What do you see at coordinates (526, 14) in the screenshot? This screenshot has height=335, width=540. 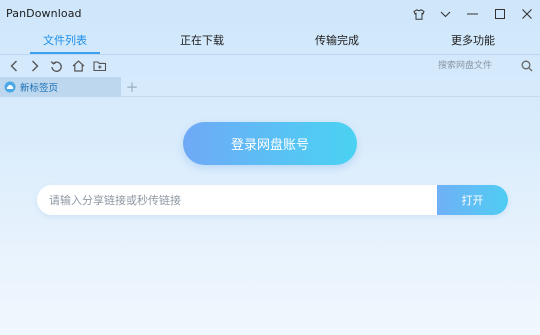 I see `close-icon` at bounding box center [526, 14].